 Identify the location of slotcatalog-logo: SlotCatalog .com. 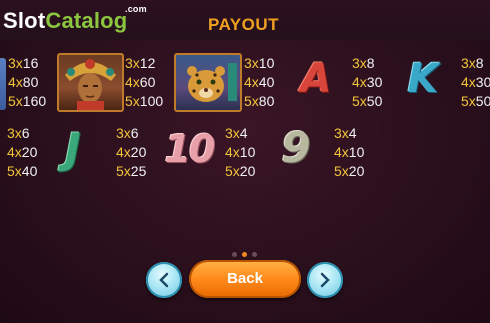
(75, 18).